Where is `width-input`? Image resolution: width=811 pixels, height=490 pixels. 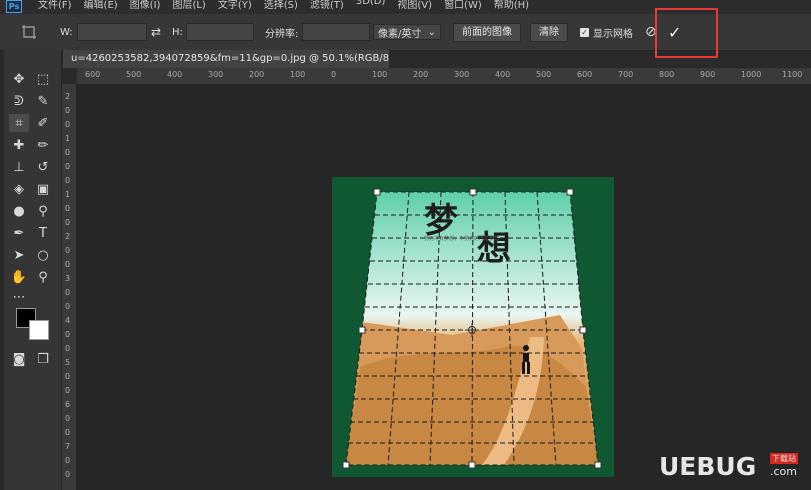
width-input is located at coordinates (112, 32).